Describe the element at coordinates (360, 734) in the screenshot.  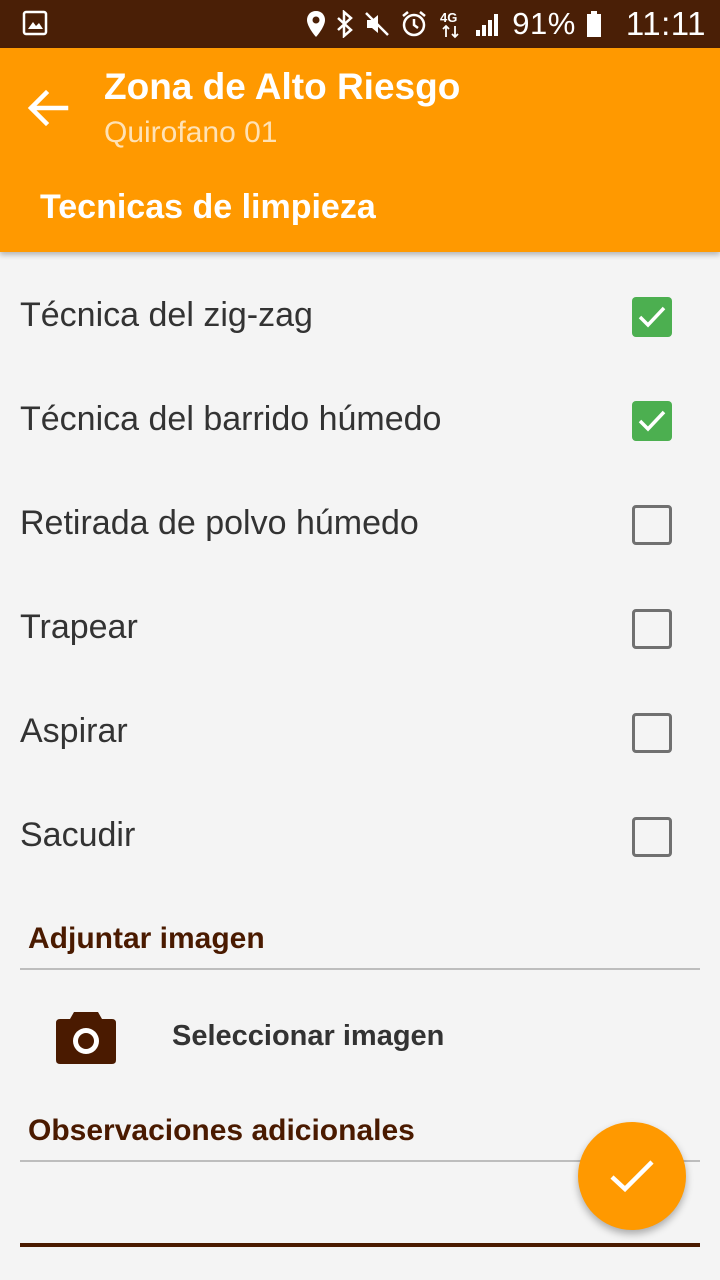
I see `technique-row: Aspirar` at that location.